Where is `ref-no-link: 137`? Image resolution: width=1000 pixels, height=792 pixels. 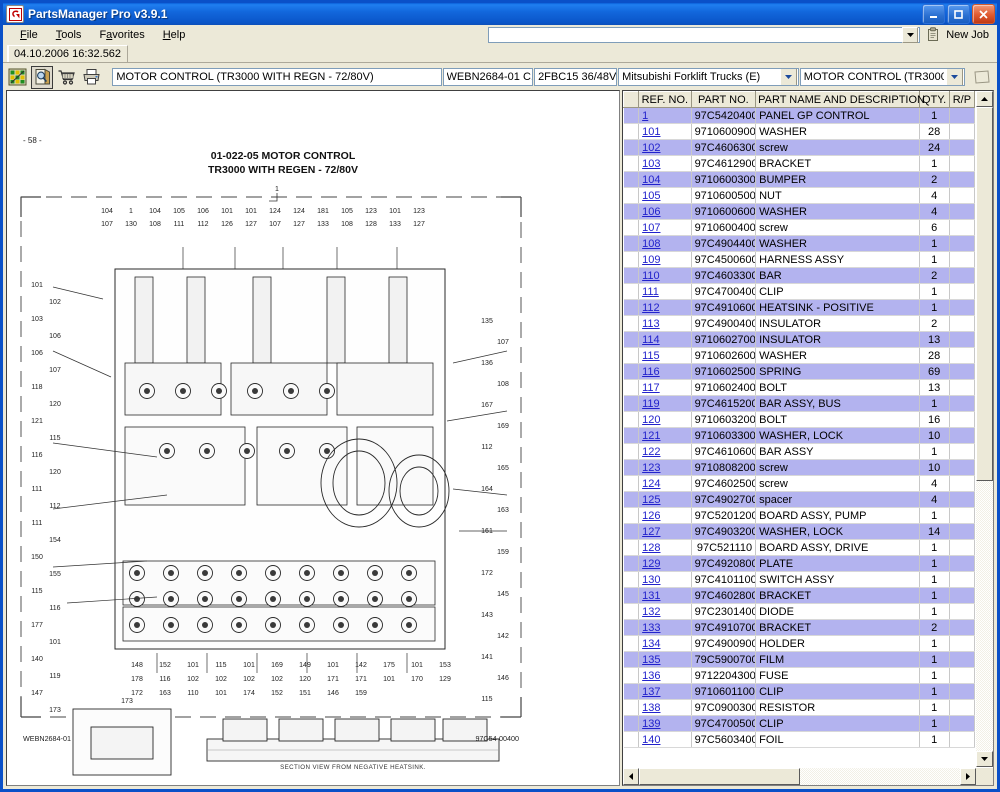 ref-no-link: 137 is located at coordinates (651, 692).